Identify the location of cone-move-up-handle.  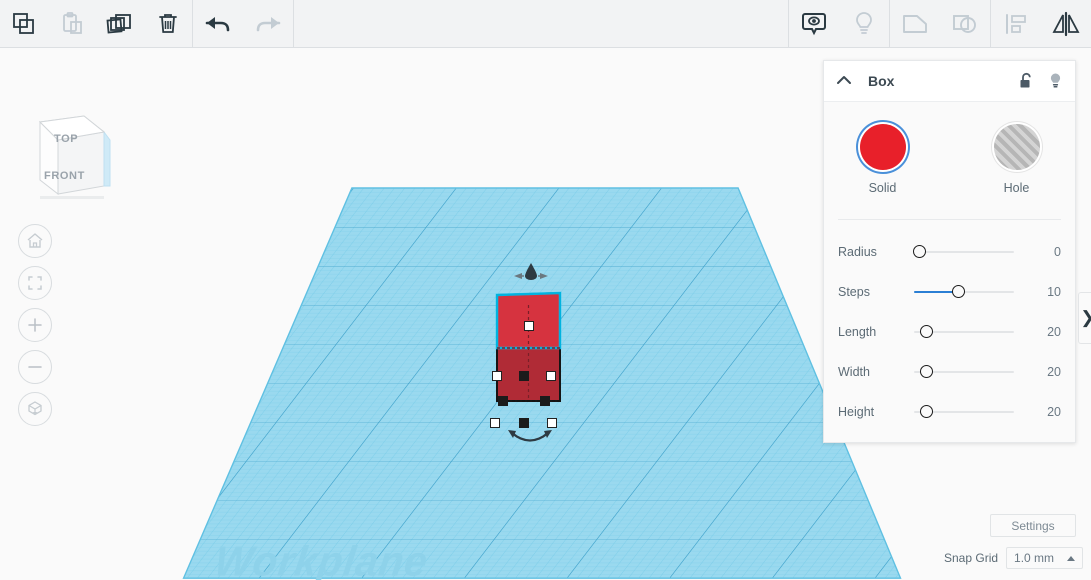
(531, 271).